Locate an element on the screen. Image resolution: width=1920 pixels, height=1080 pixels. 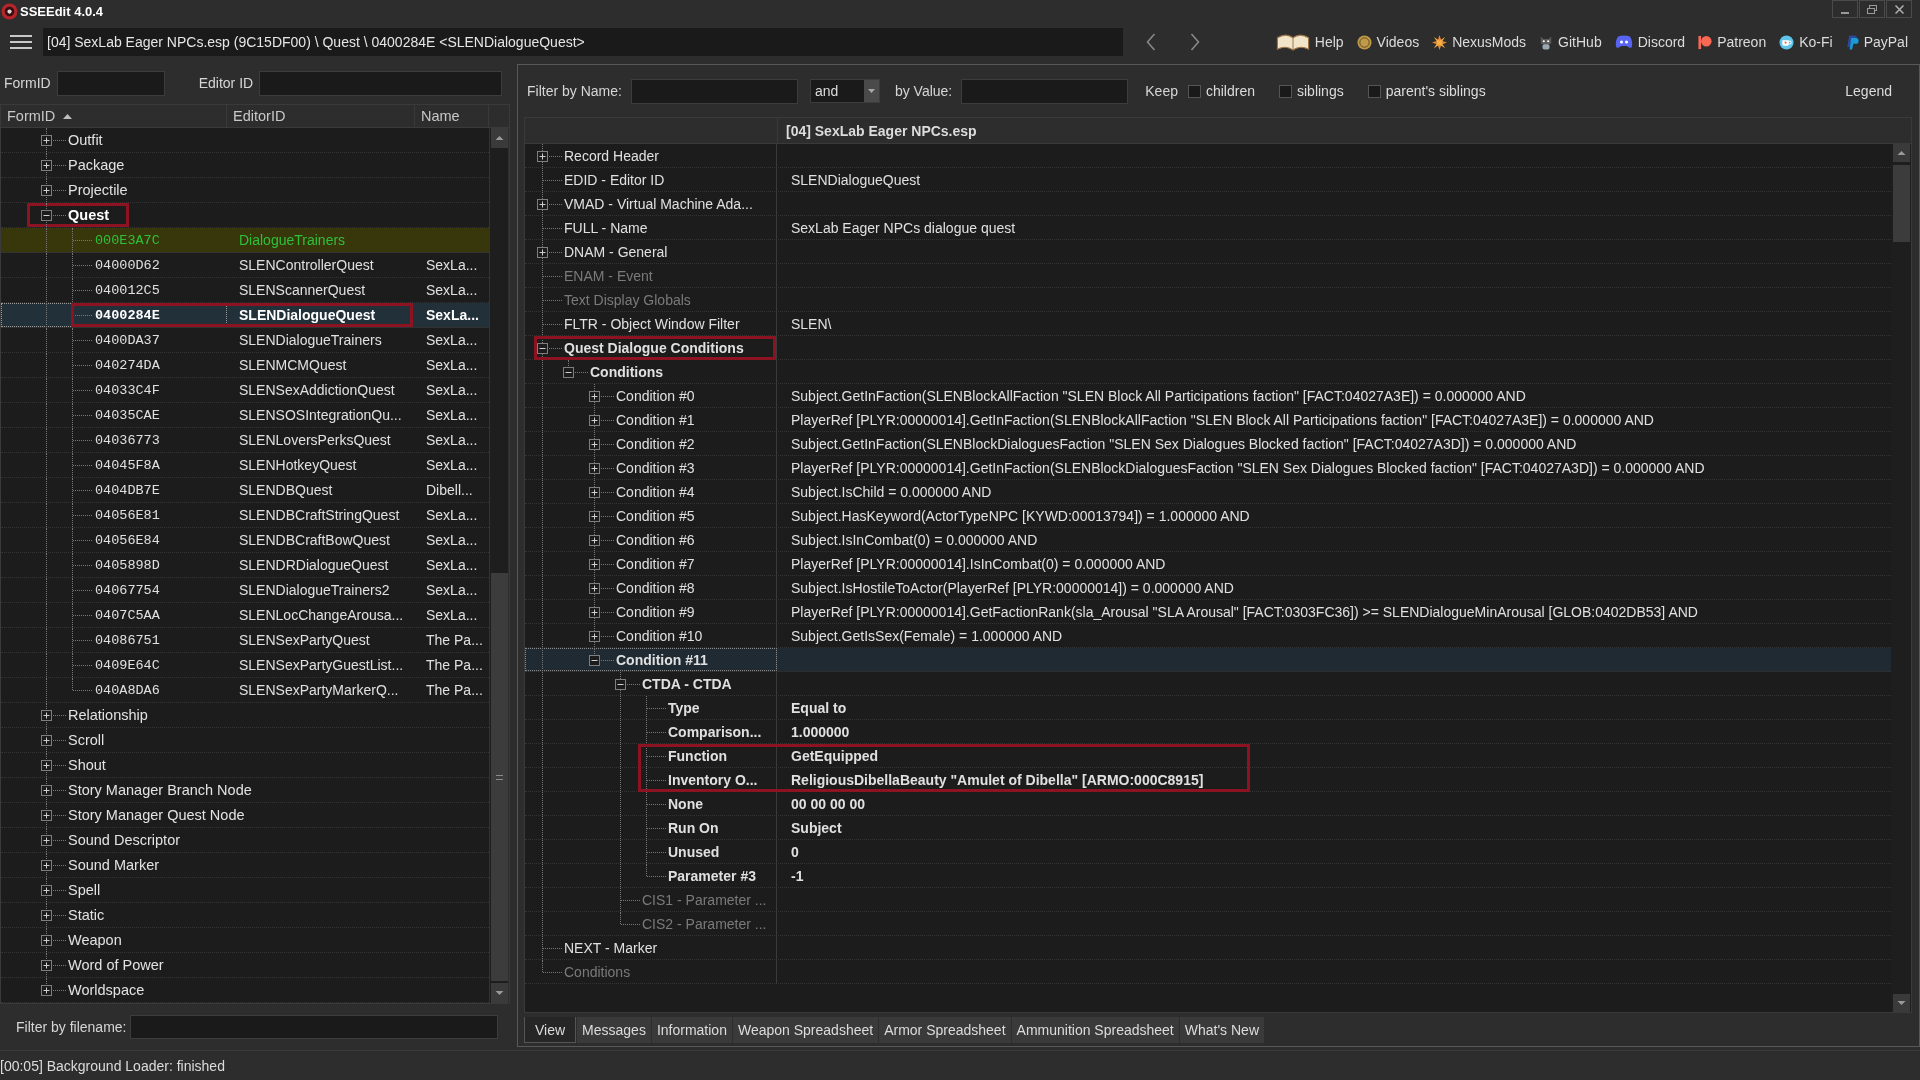
tree-row: Projectile is located at coordinates (245, 190).